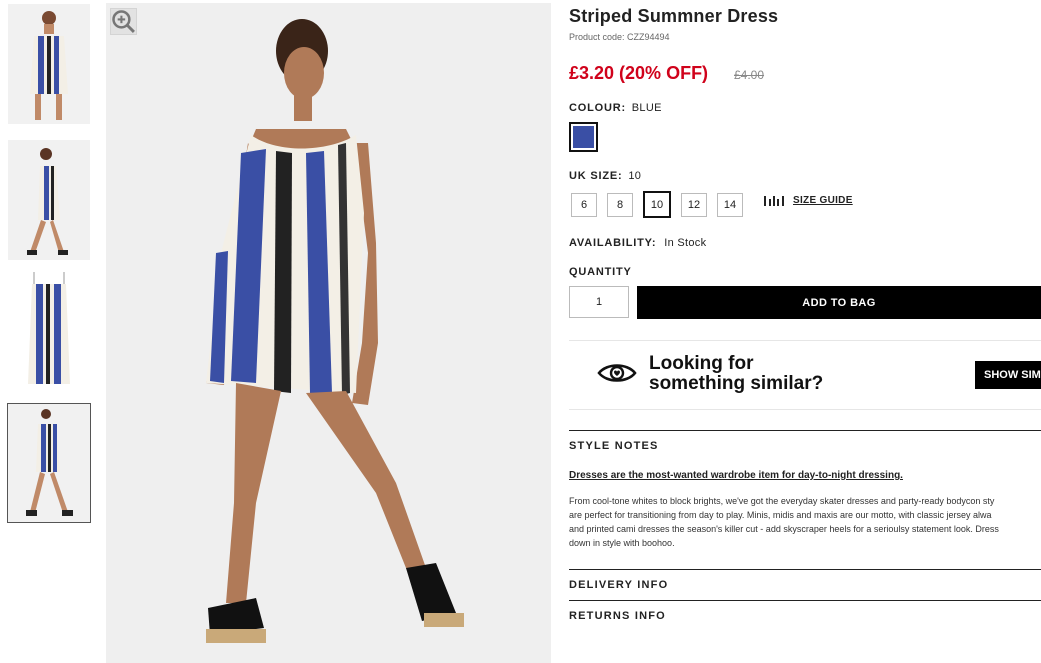 This screenshot has width=1041, height=663. Describe the element at coordinates (701, 363) in the screenshot. I see `similar-heading-line1: Looking for` at that location.